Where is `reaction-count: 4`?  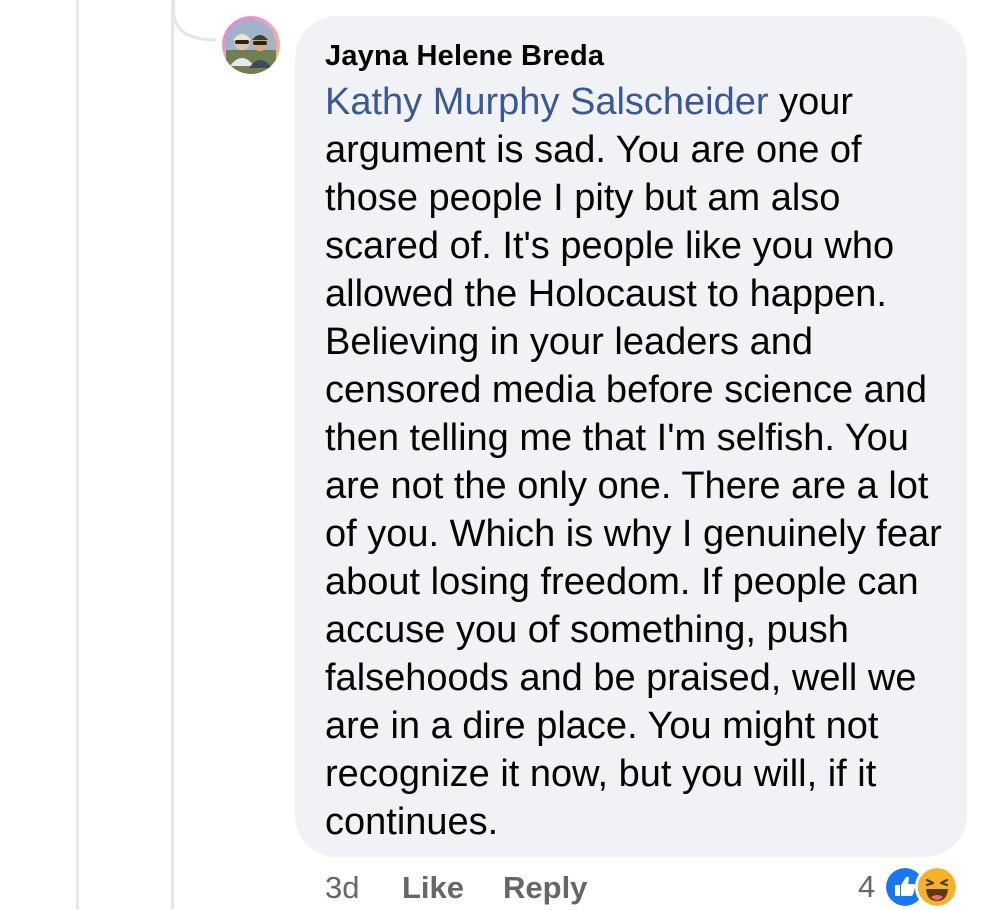
reaction-count: 4 is located at coordinates (867, 886).